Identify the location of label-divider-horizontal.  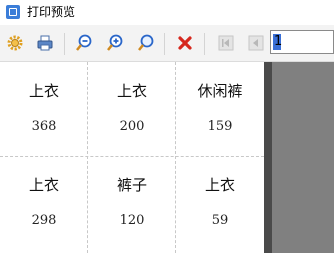
(132, 156).